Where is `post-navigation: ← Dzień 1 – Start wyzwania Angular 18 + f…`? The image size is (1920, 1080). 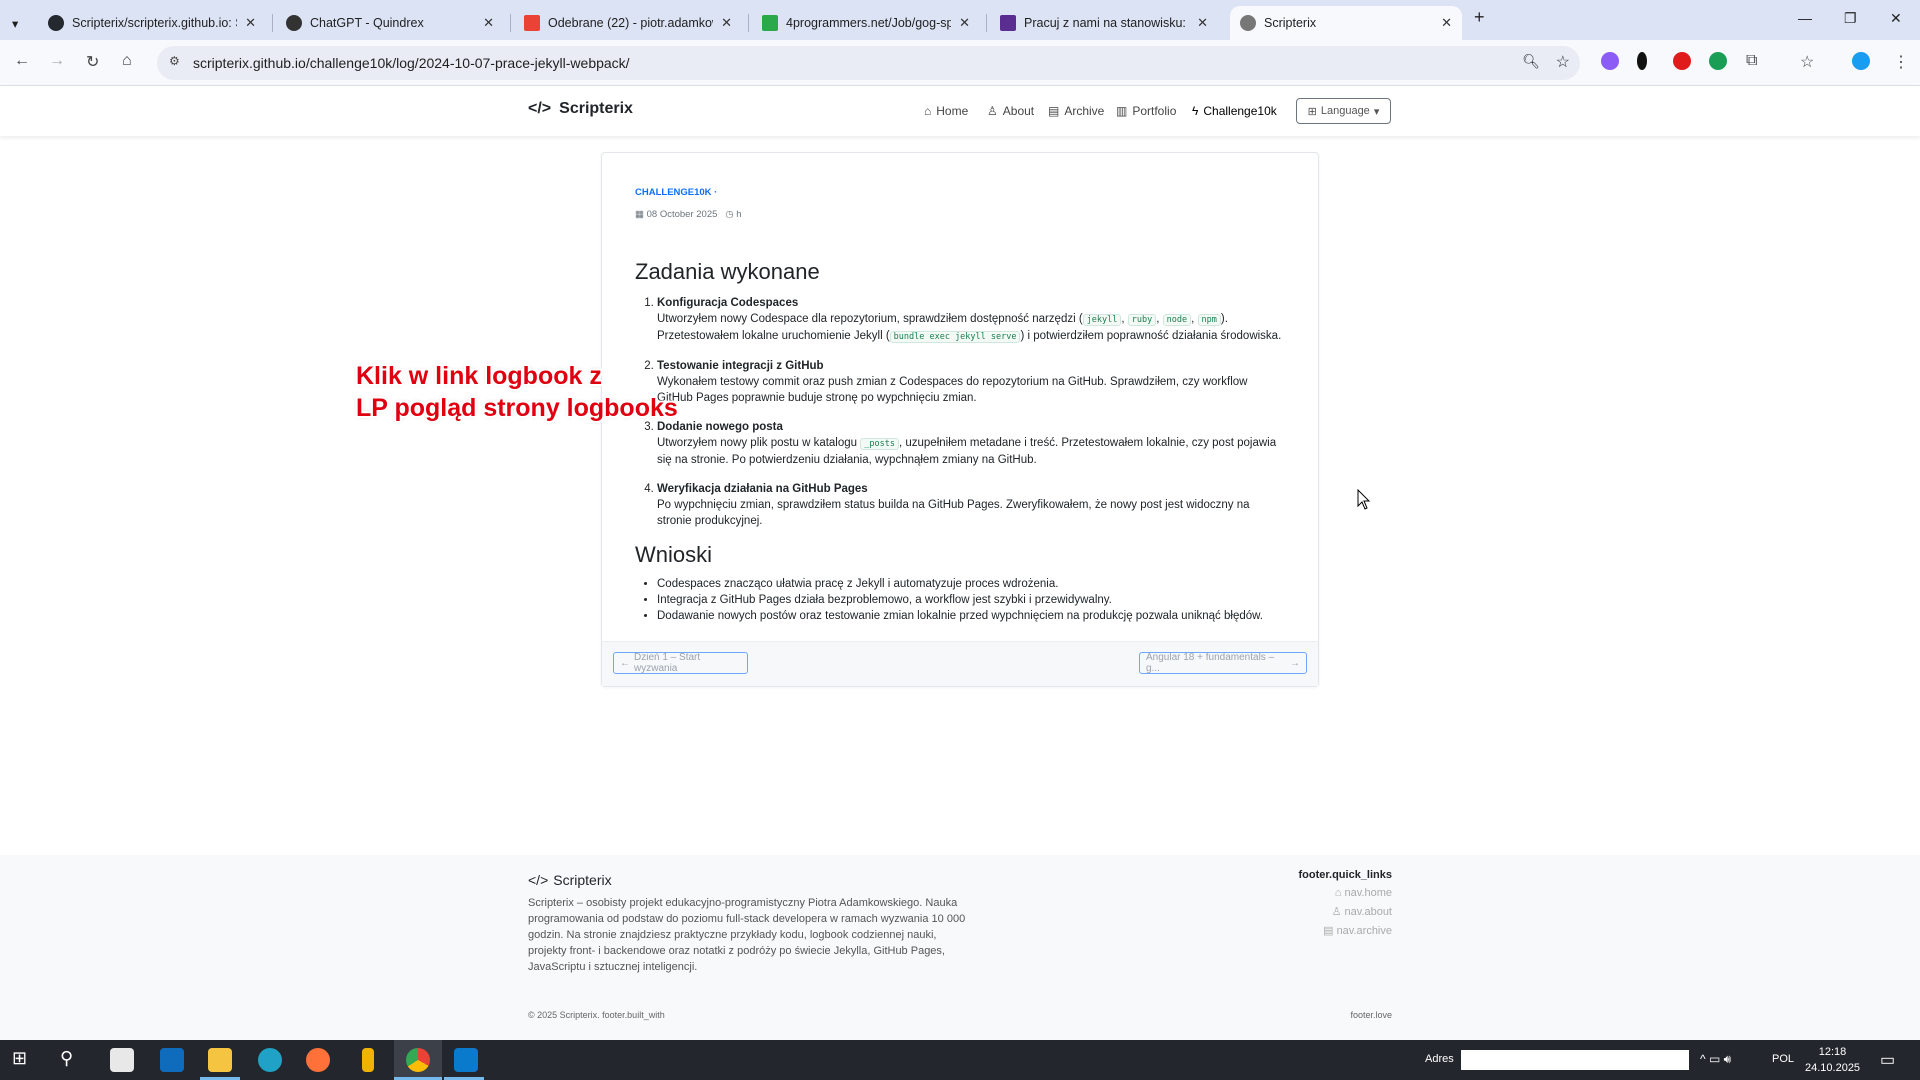
post-navigation: ← Dzień 1 – Start wyzwania Angular 18 + f… is located at coordinates (960, 663).